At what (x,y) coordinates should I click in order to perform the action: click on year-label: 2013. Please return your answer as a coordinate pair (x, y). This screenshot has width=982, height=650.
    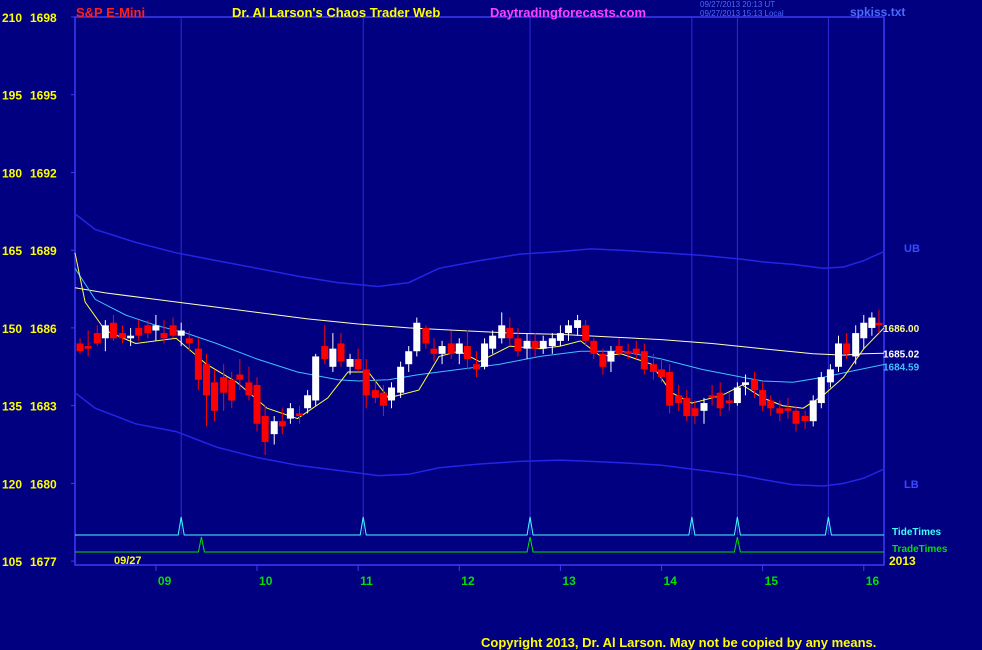
    Looking at the image, I should click on (902, 561).